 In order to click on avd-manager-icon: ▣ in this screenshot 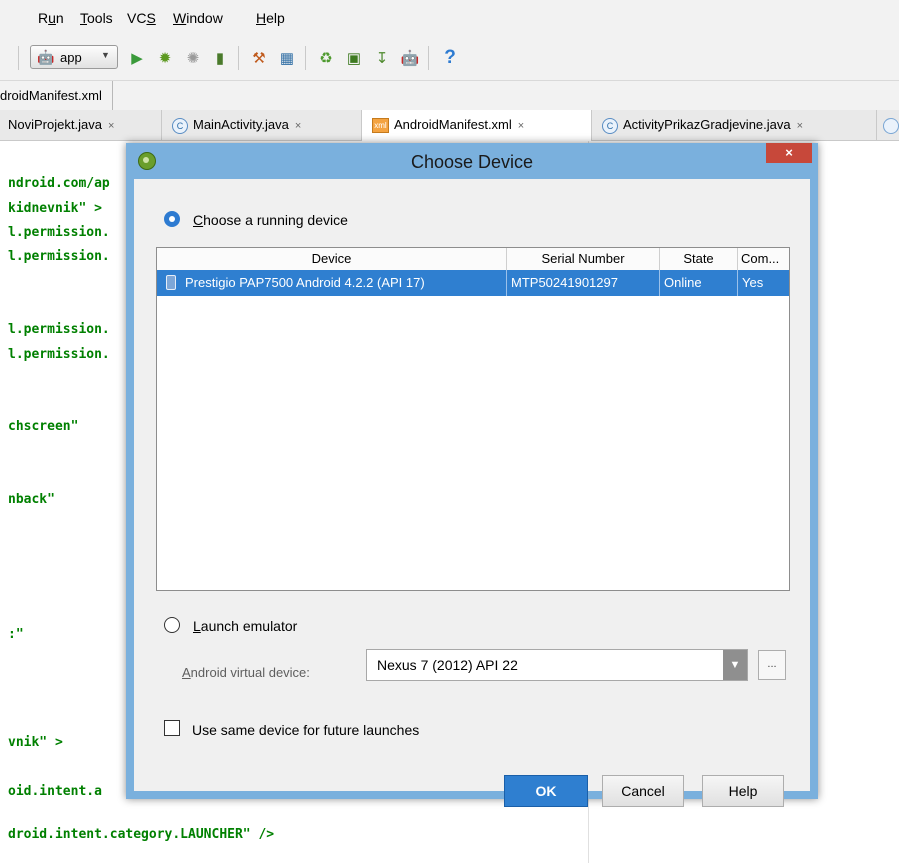, I will do `click(354, 58)`.